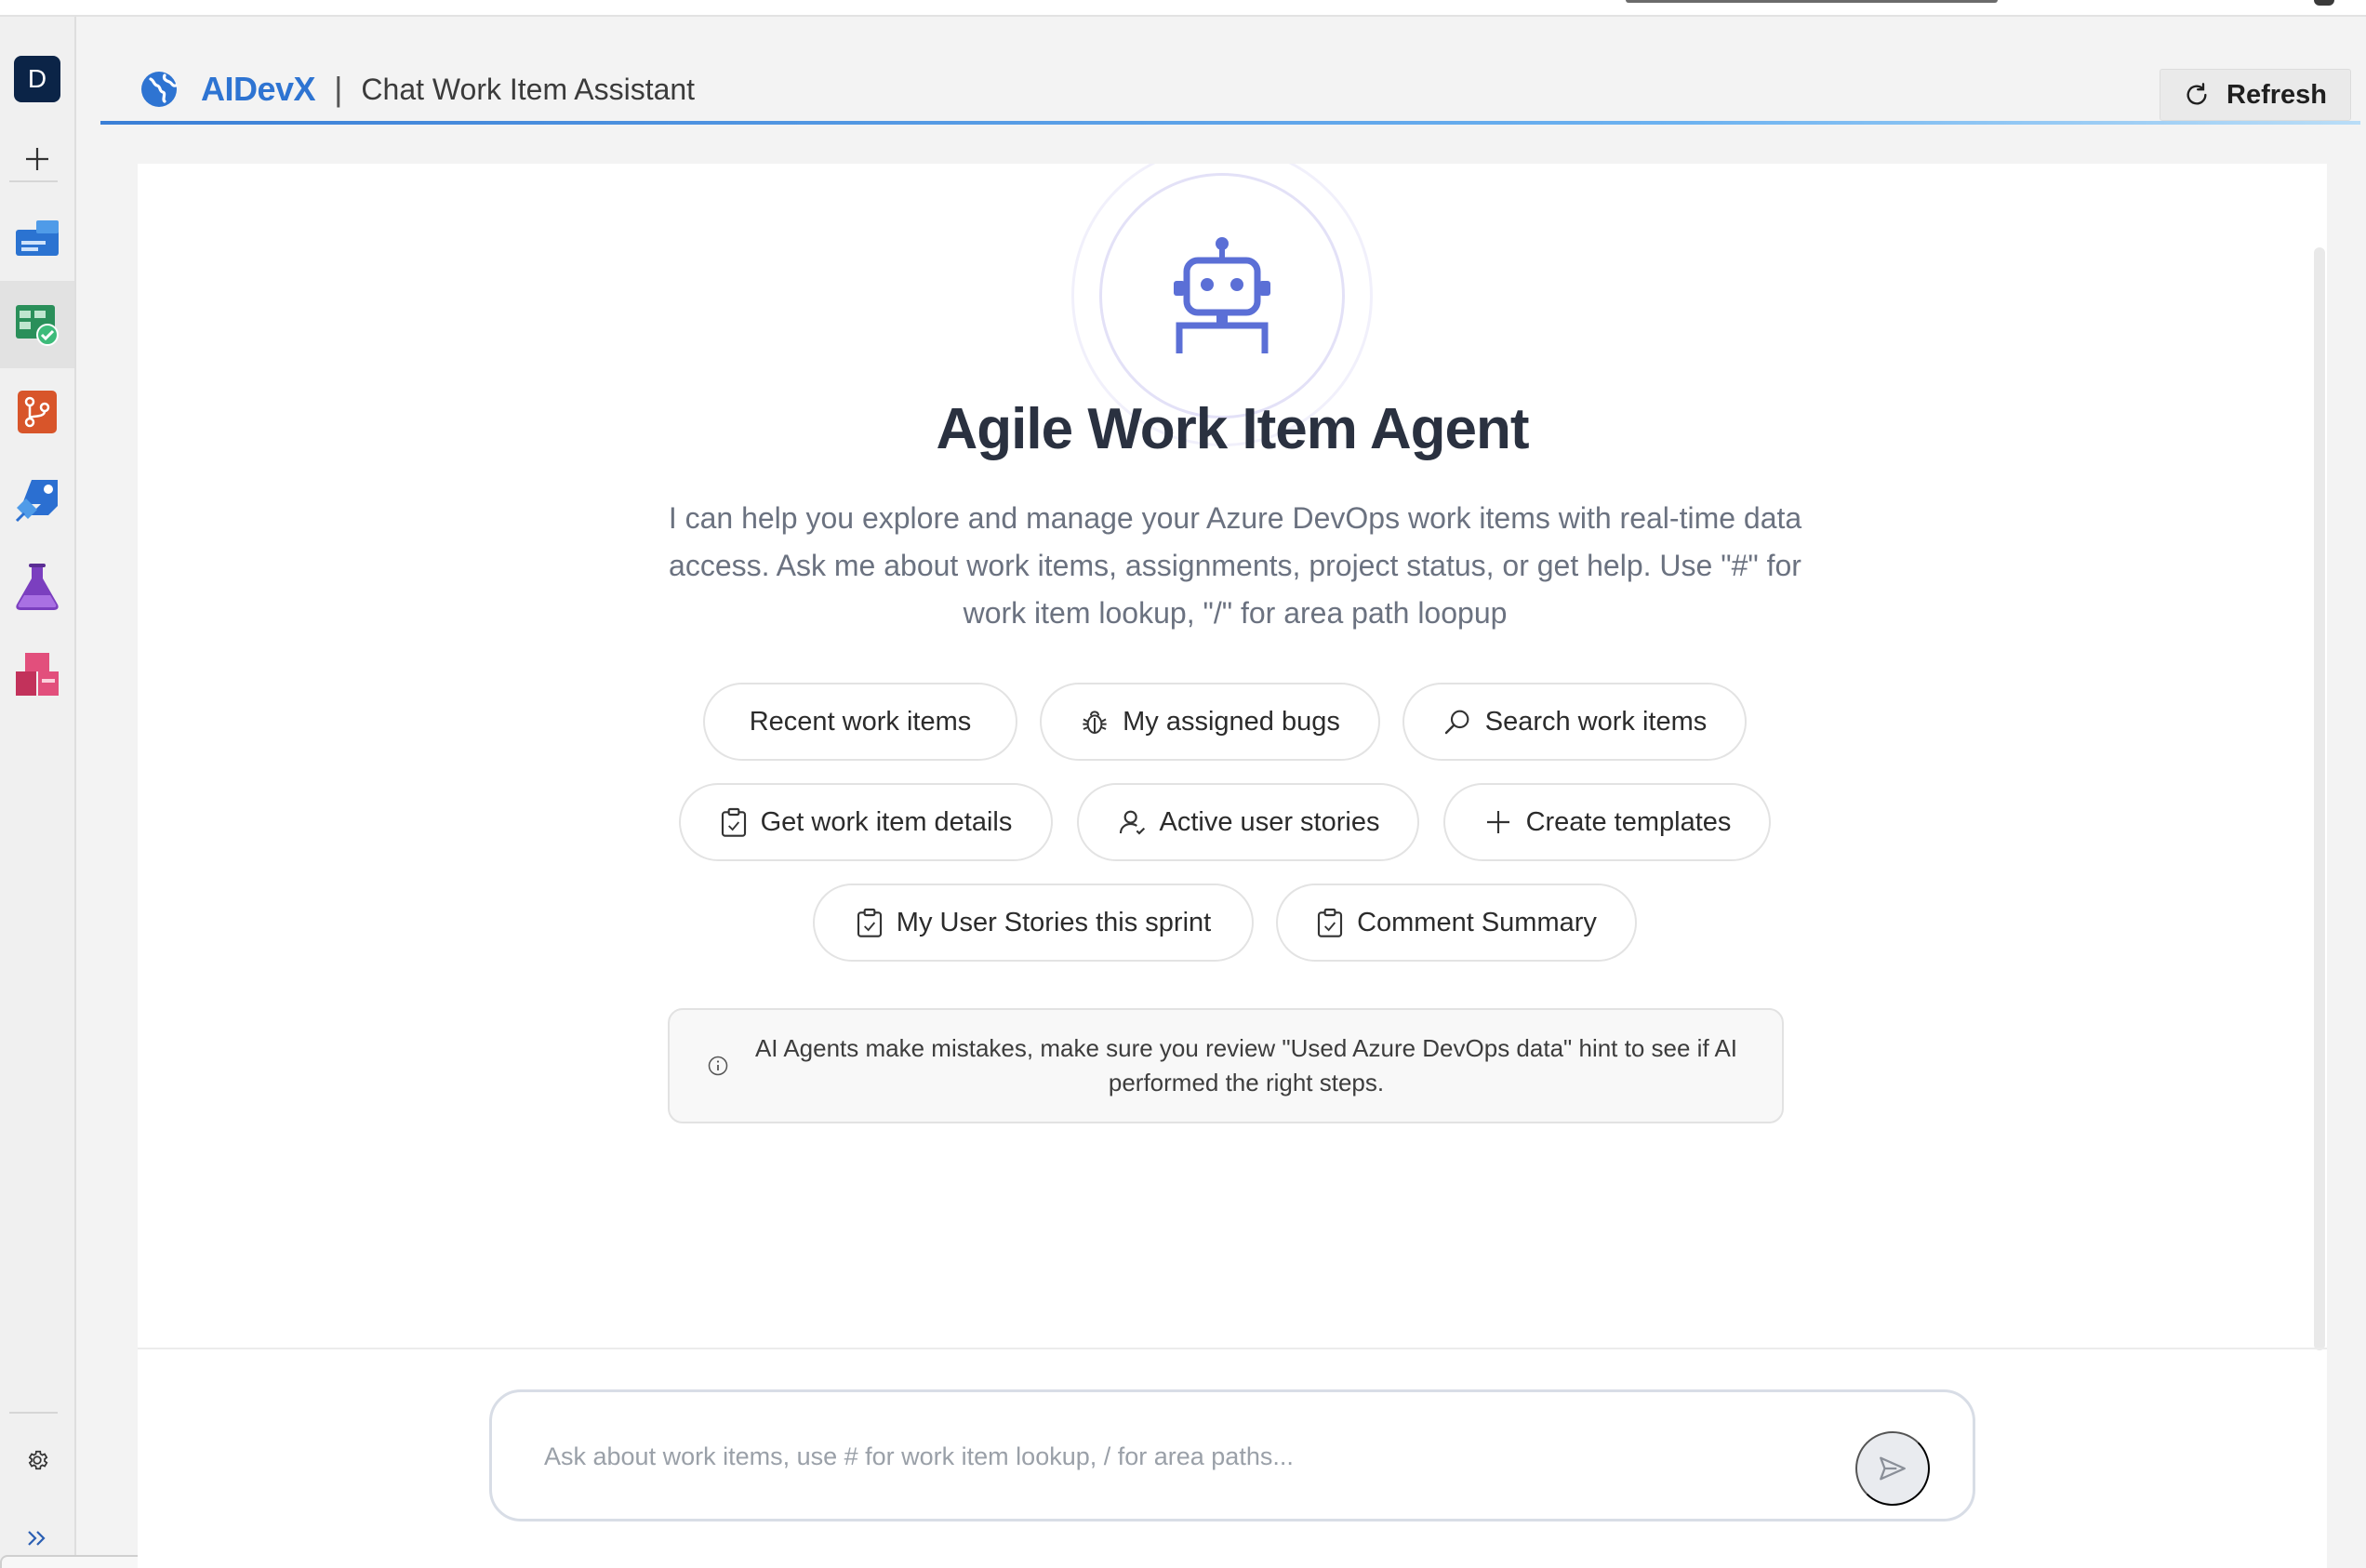 The image size is (2366, 1568). I want to click on brand: AIDevX | Chat Work Item Assistant, so click(417, 89).